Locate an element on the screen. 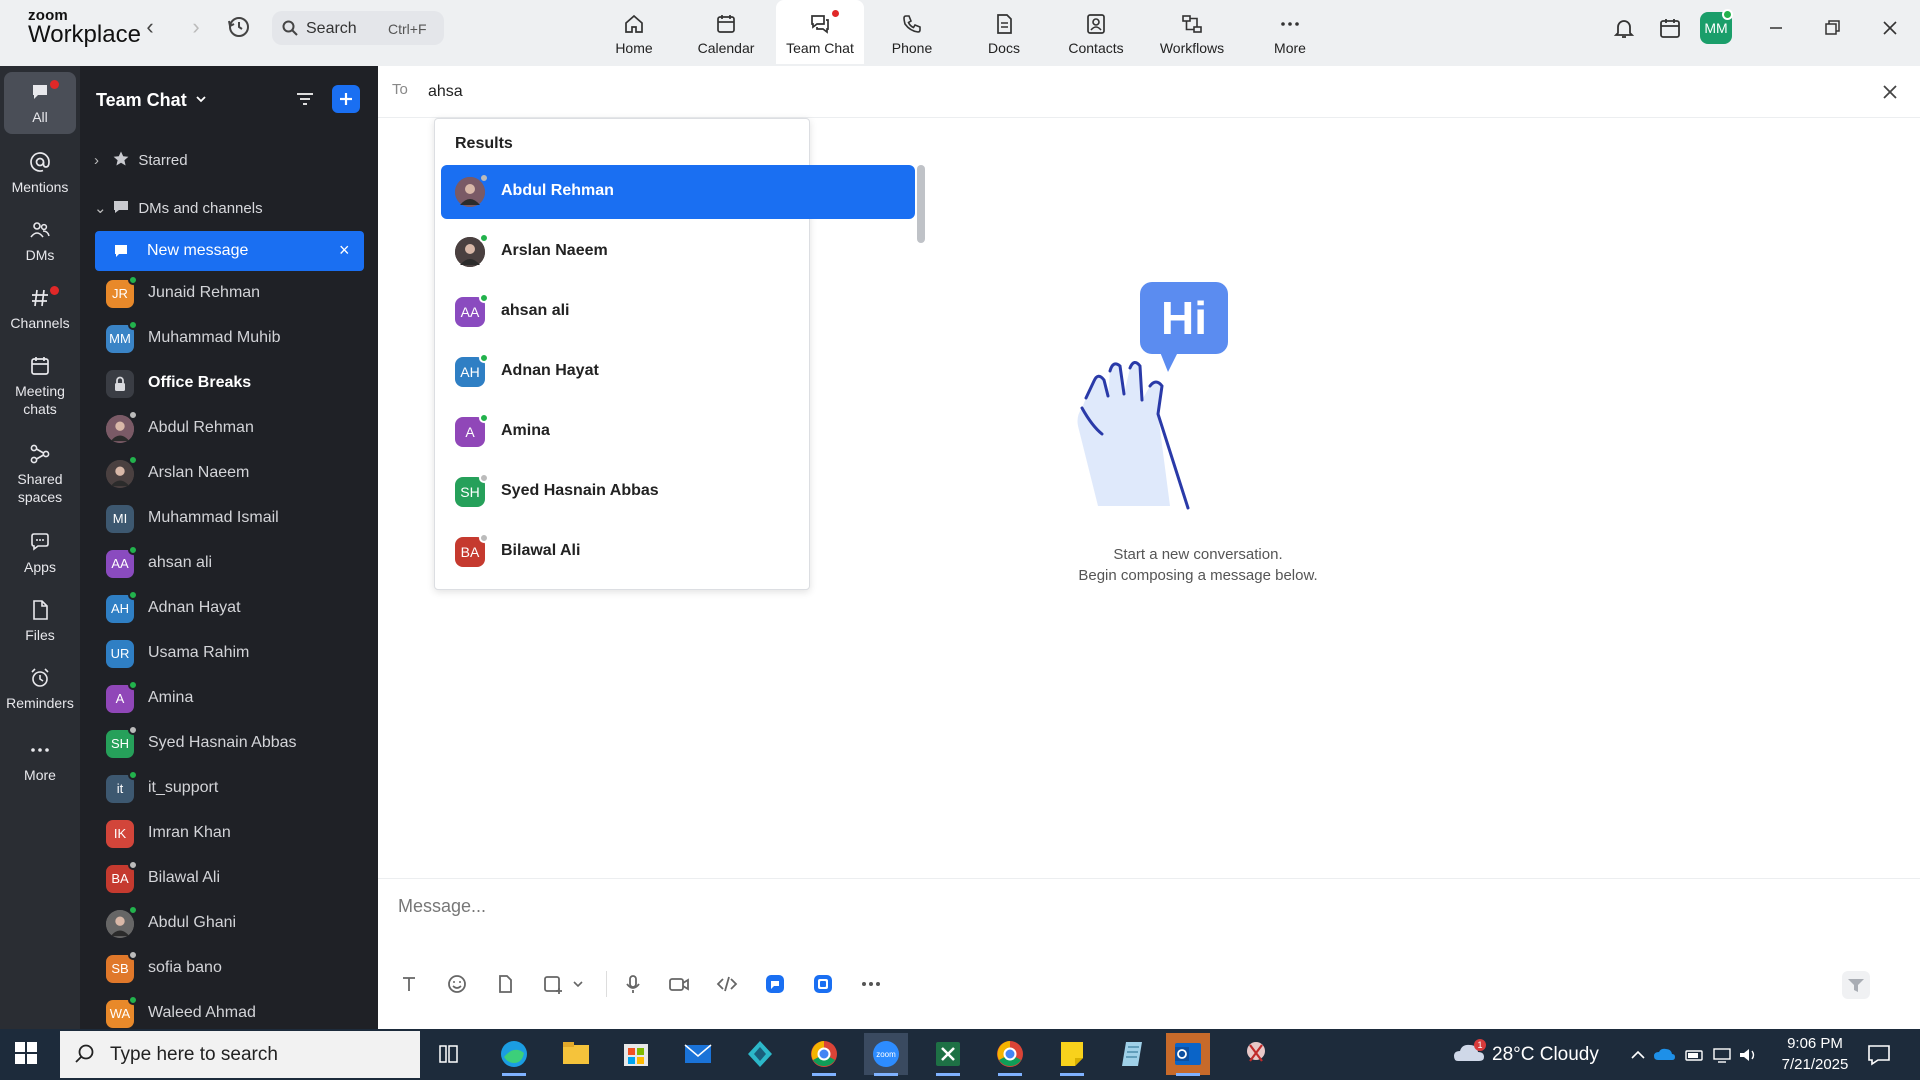  clock-time: 9:06 PM is located at coordinates (1815, 1043).